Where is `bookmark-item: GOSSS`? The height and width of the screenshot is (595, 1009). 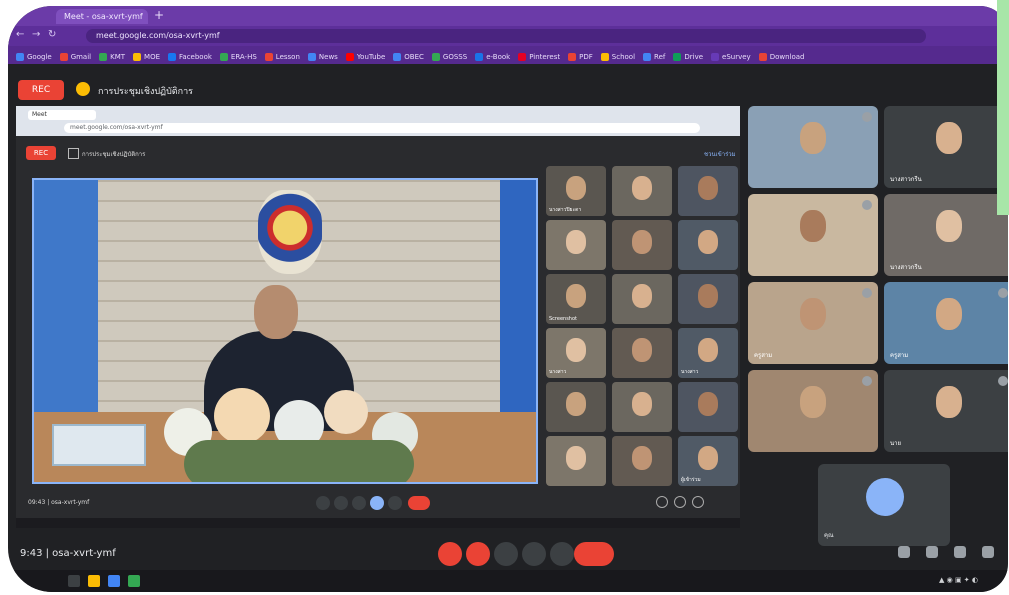 bookmark-item: GOSSS is located at coordinates (449, 57).